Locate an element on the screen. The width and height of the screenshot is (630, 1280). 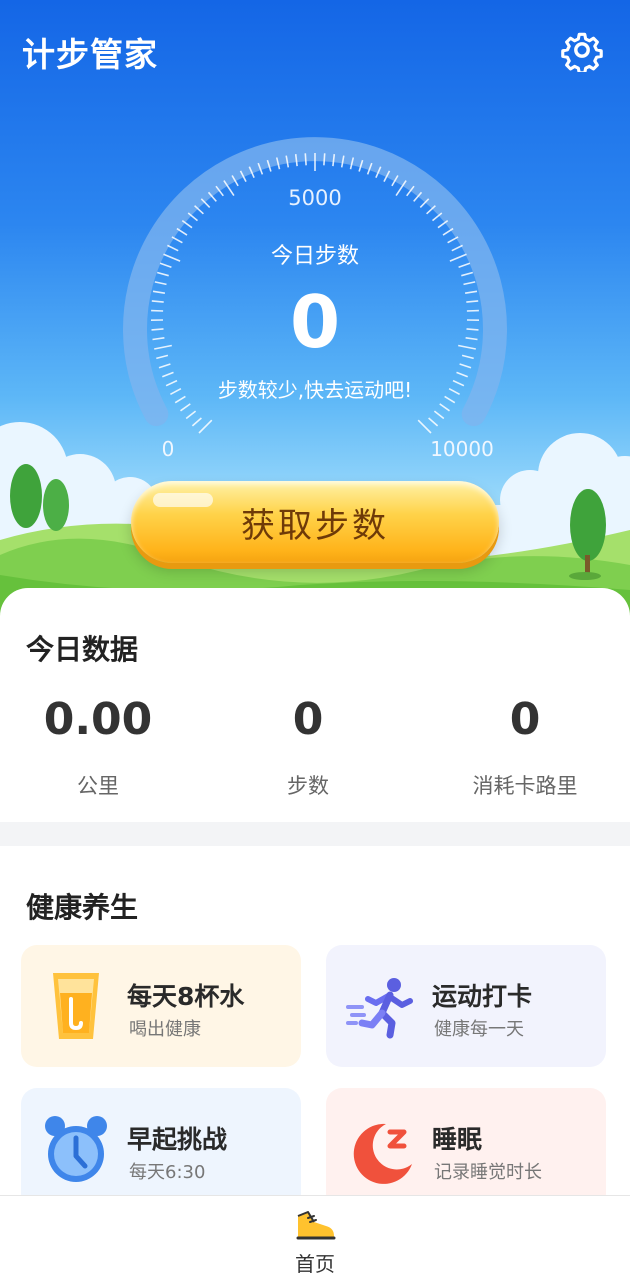
tile-early-rise-subtitle: 每天6:30 is located at coordinates (167, 1172).